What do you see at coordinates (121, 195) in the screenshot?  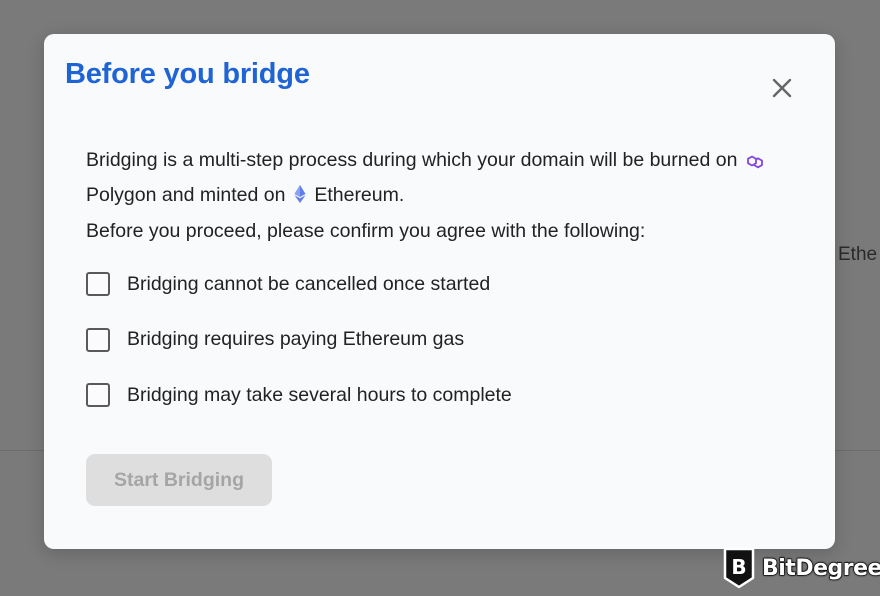 I see `source-chain-name: Polygon` at bounding box center [121, 195].